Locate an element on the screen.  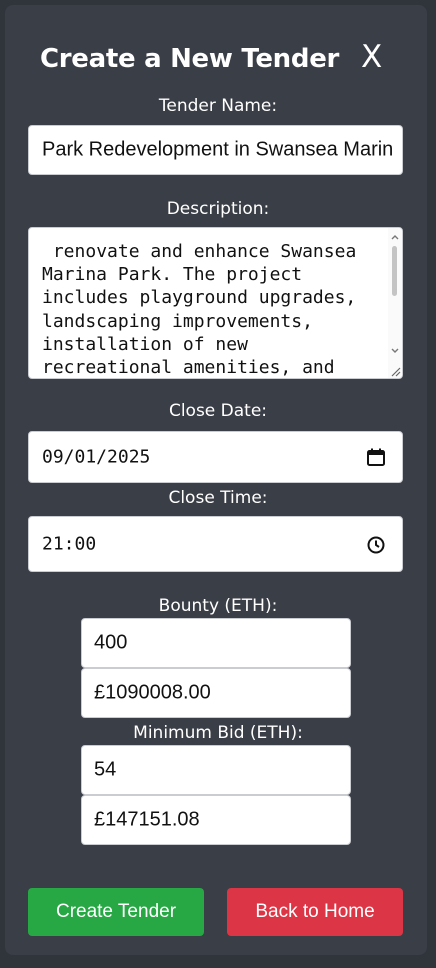
minimum-bid-value: 54 is located at coordinates (105, 769).